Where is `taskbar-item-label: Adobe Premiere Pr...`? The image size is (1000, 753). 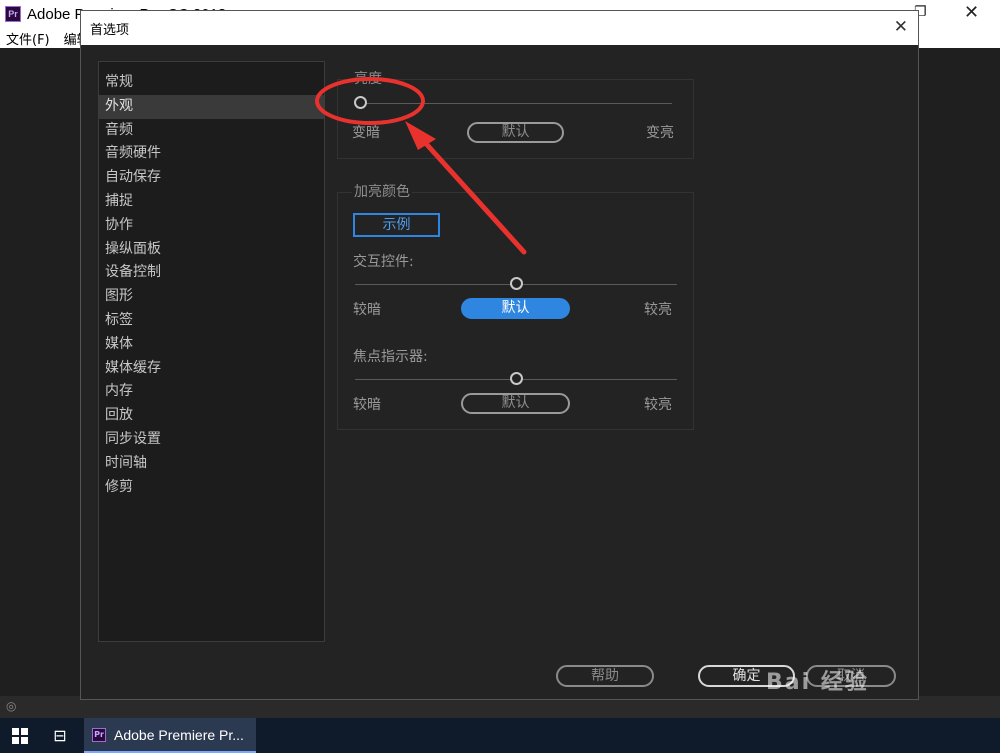
taskbar-item-label: Adobe Premiere Pr... is located at coordinates (179, 734).